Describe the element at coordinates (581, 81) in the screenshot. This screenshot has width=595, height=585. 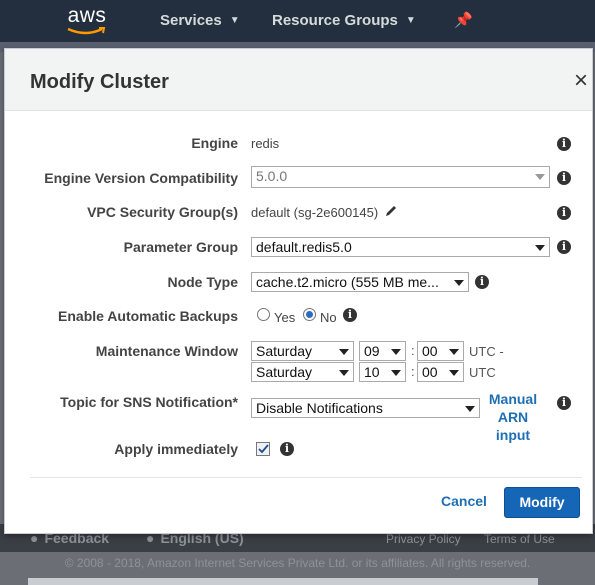
I see `close-icon: ×` at that location.